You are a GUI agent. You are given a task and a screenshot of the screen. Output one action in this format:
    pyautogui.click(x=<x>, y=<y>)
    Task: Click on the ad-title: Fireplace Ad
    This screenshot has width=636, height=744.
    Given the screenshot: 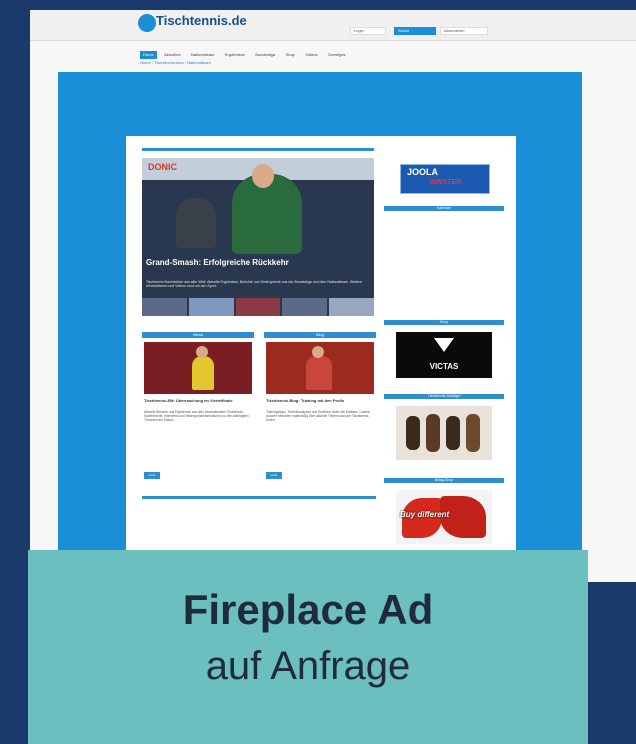 What is the action you would take?
    pyautogui.click(x=308, y=609)
    